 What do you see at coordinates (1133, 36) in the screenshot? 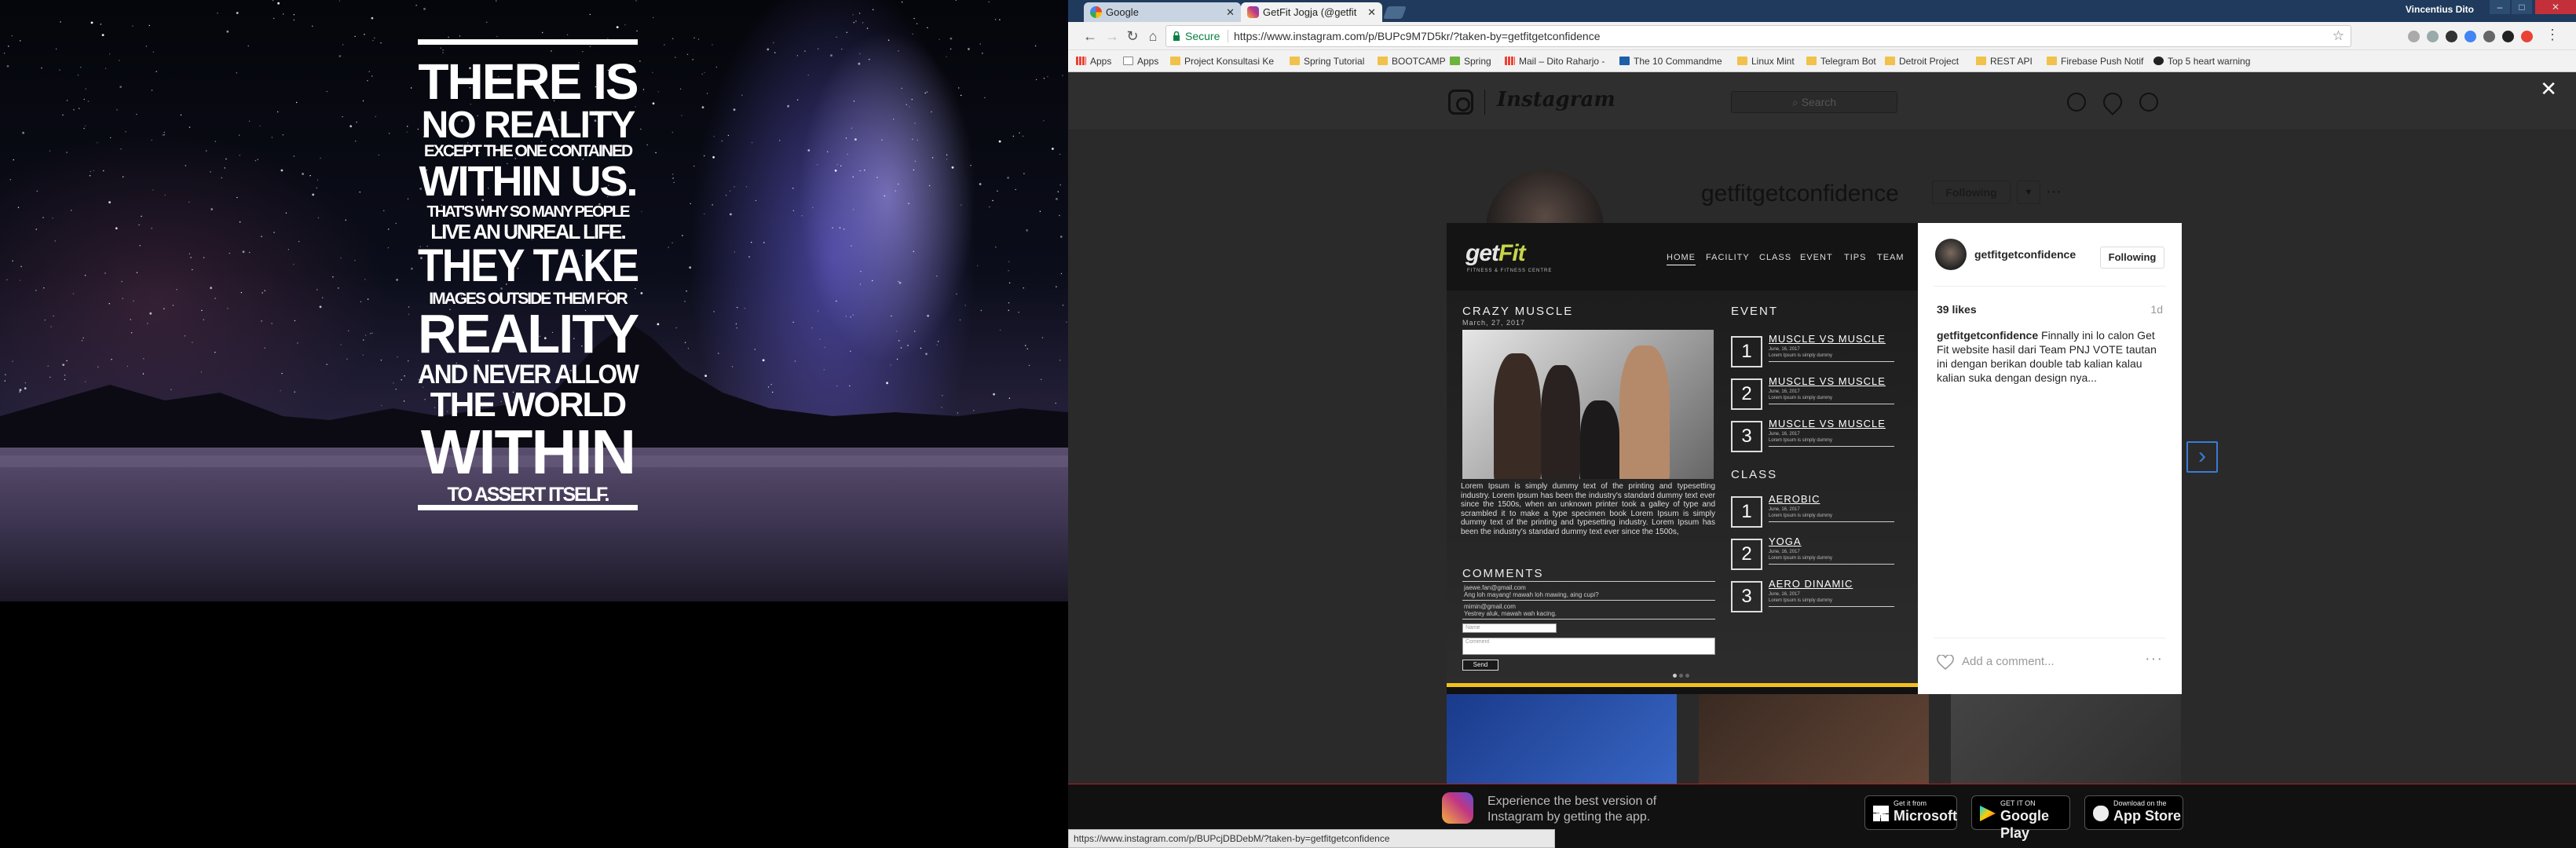
I see `reload-icon: ↻` at bounding box center [1133, 36].